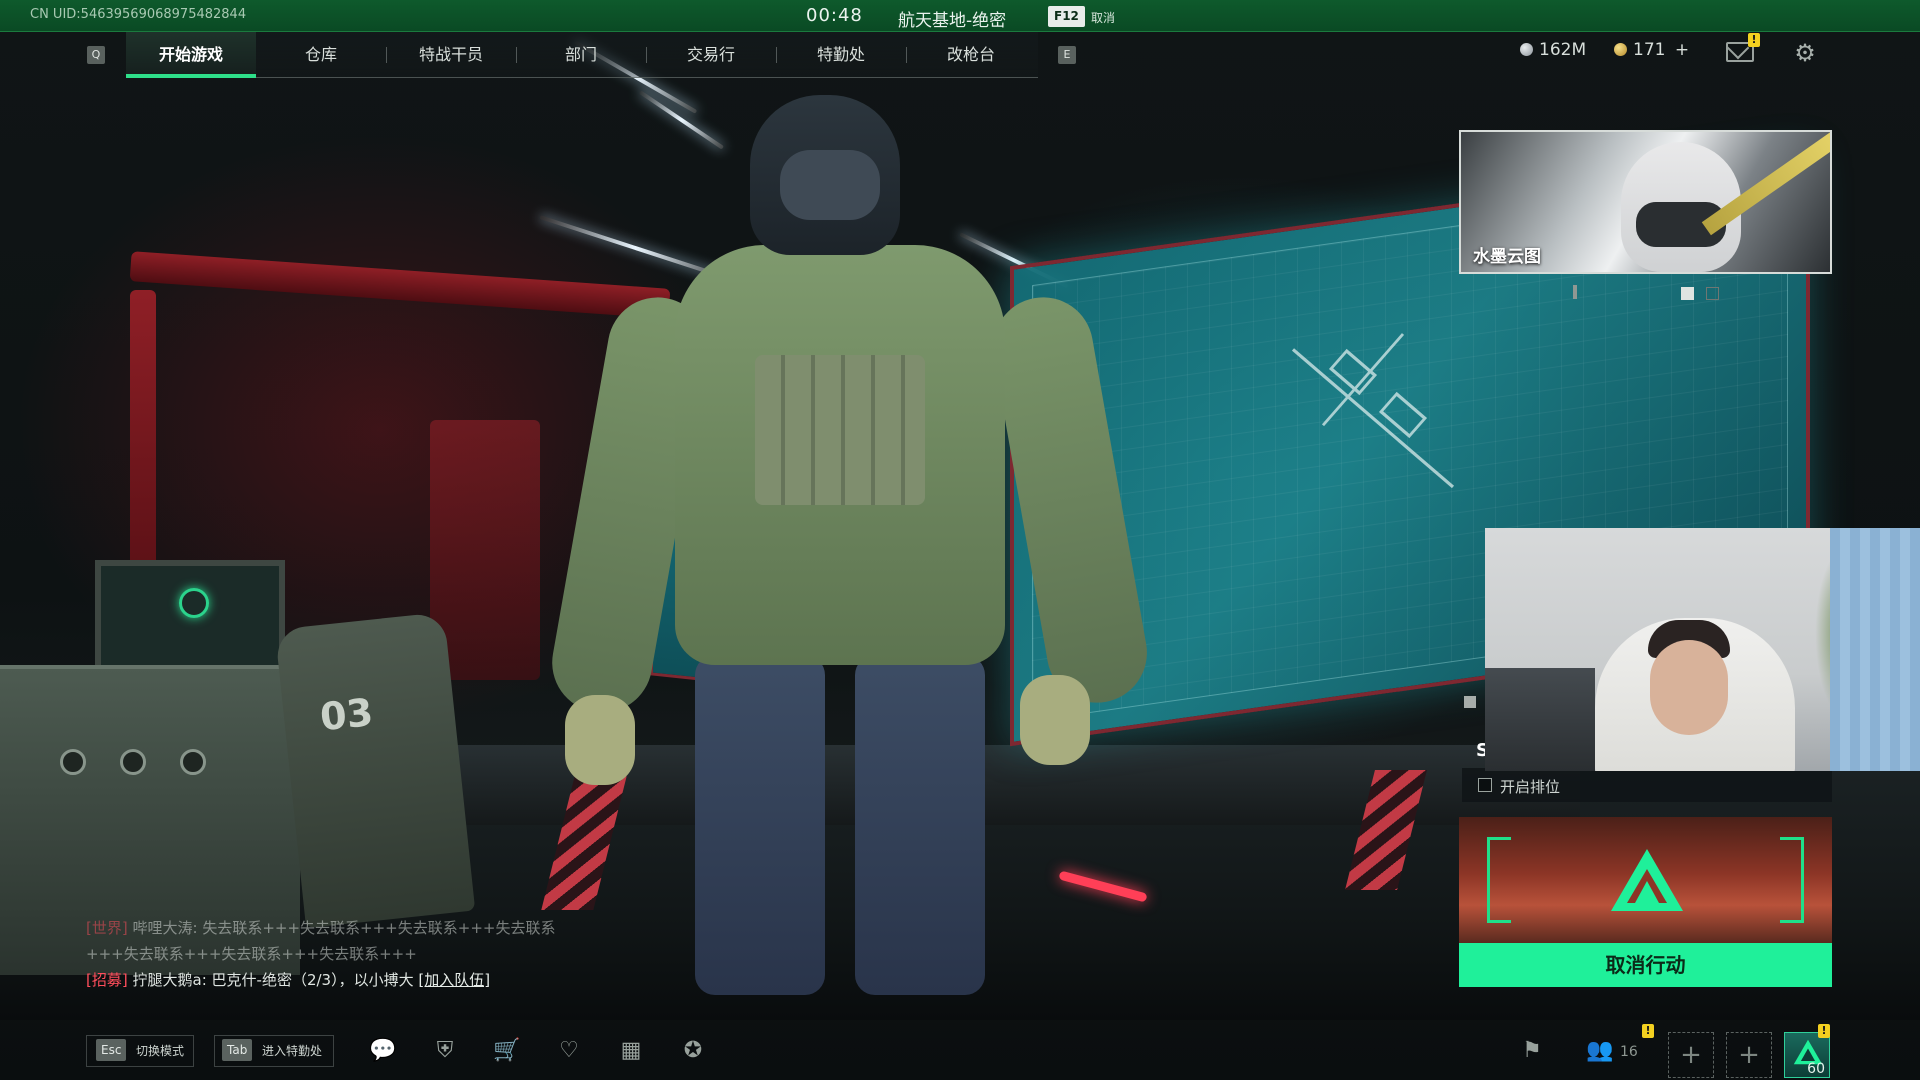  What do you see at coordinates (1629, 1052) in the screenshot?
I see `friend-count: 16` at bounding box center [1629, 1052].